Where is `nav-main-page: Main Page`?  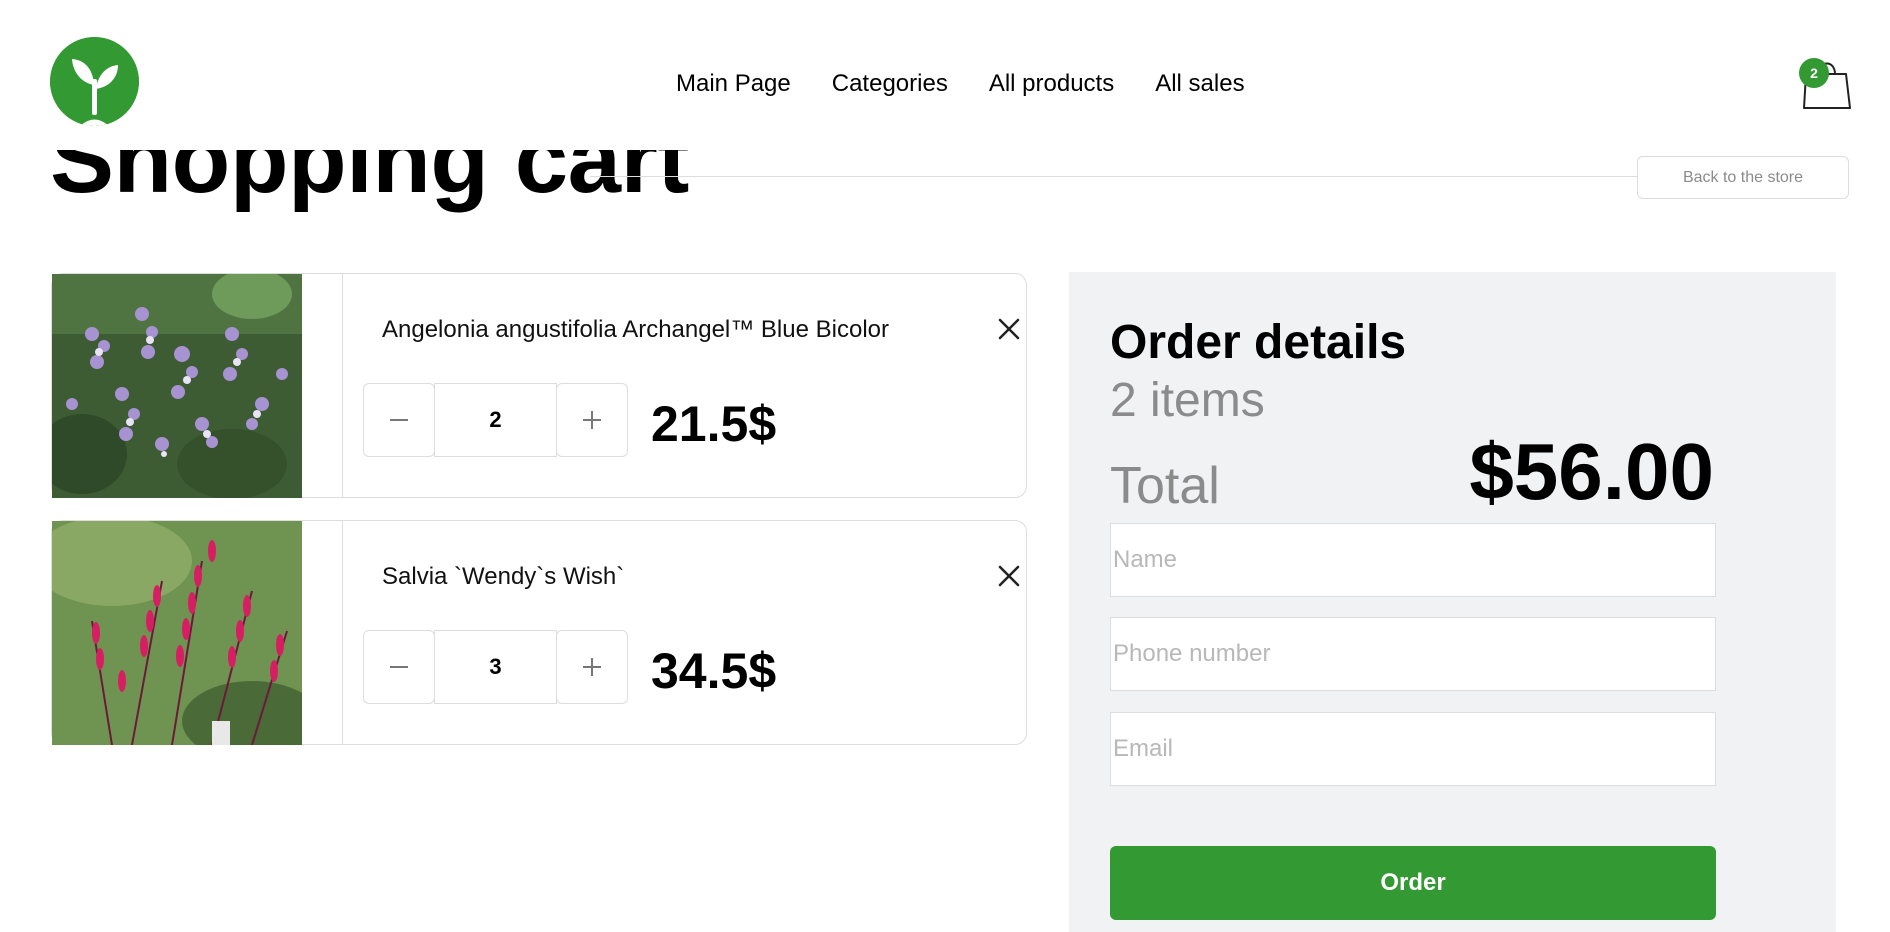 nav-main-page: Main Page is located at coordinates (733, 84).